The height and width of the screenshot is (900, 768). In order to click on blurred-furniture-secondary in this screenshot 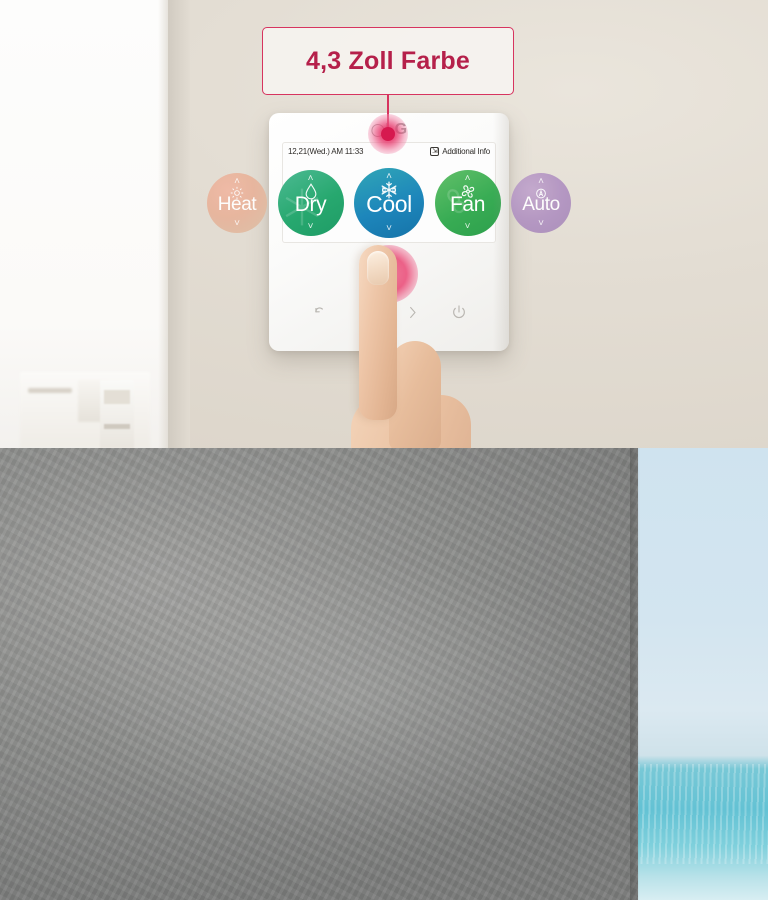, I will do `click(117, 414)`.